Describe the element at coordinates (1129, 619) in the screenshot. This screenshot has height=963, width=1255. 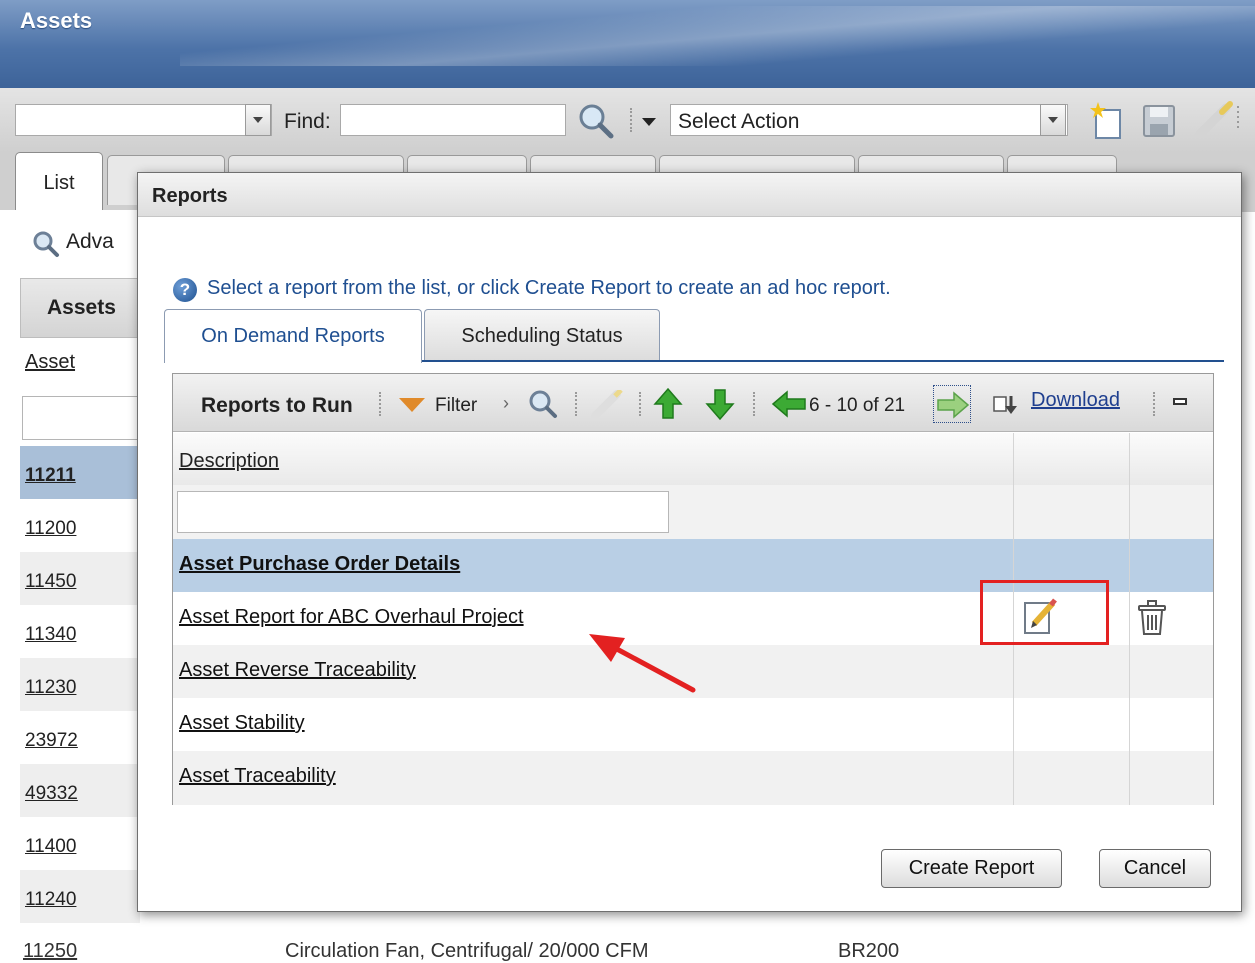
I see `column-divider` at that location.